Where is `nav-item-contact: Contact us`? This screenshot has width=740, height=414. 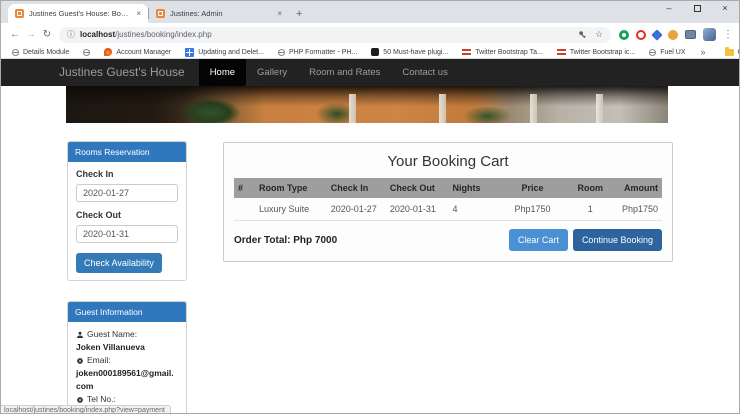 nav-item-contact: Contact us is located at coordinates (424, 72).